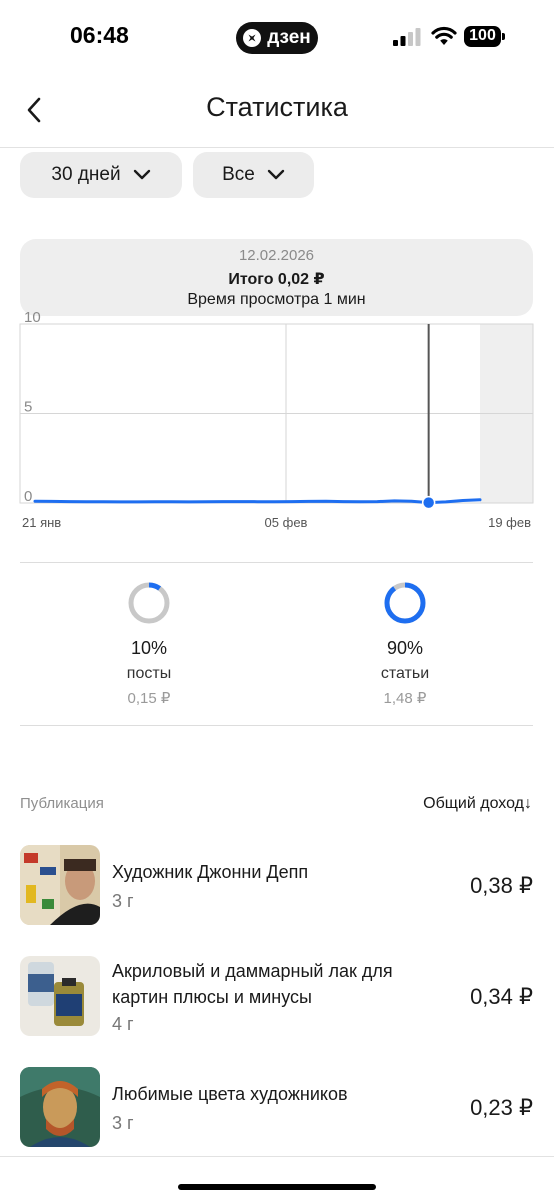  I want to click on content-type-filter-dropdown: Все, so click(253, 175).